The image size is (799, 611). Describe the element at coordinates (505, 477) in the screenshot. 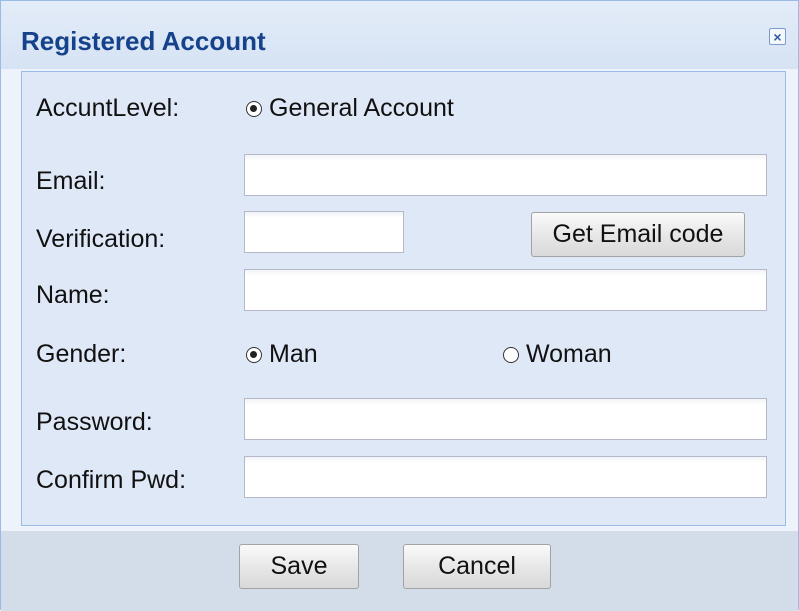

I see `confirm-password-field` at that location.